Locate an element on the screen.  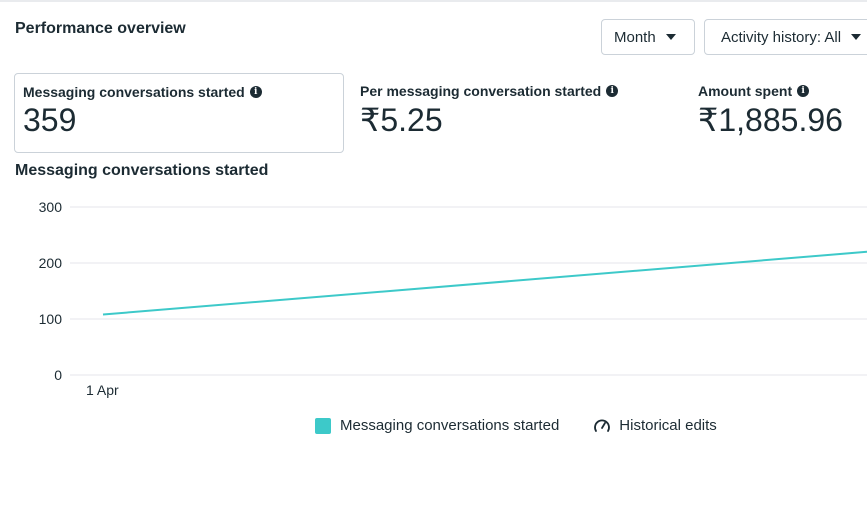
metric-label-row: Amount spent i is located at coordinates (782, 91).